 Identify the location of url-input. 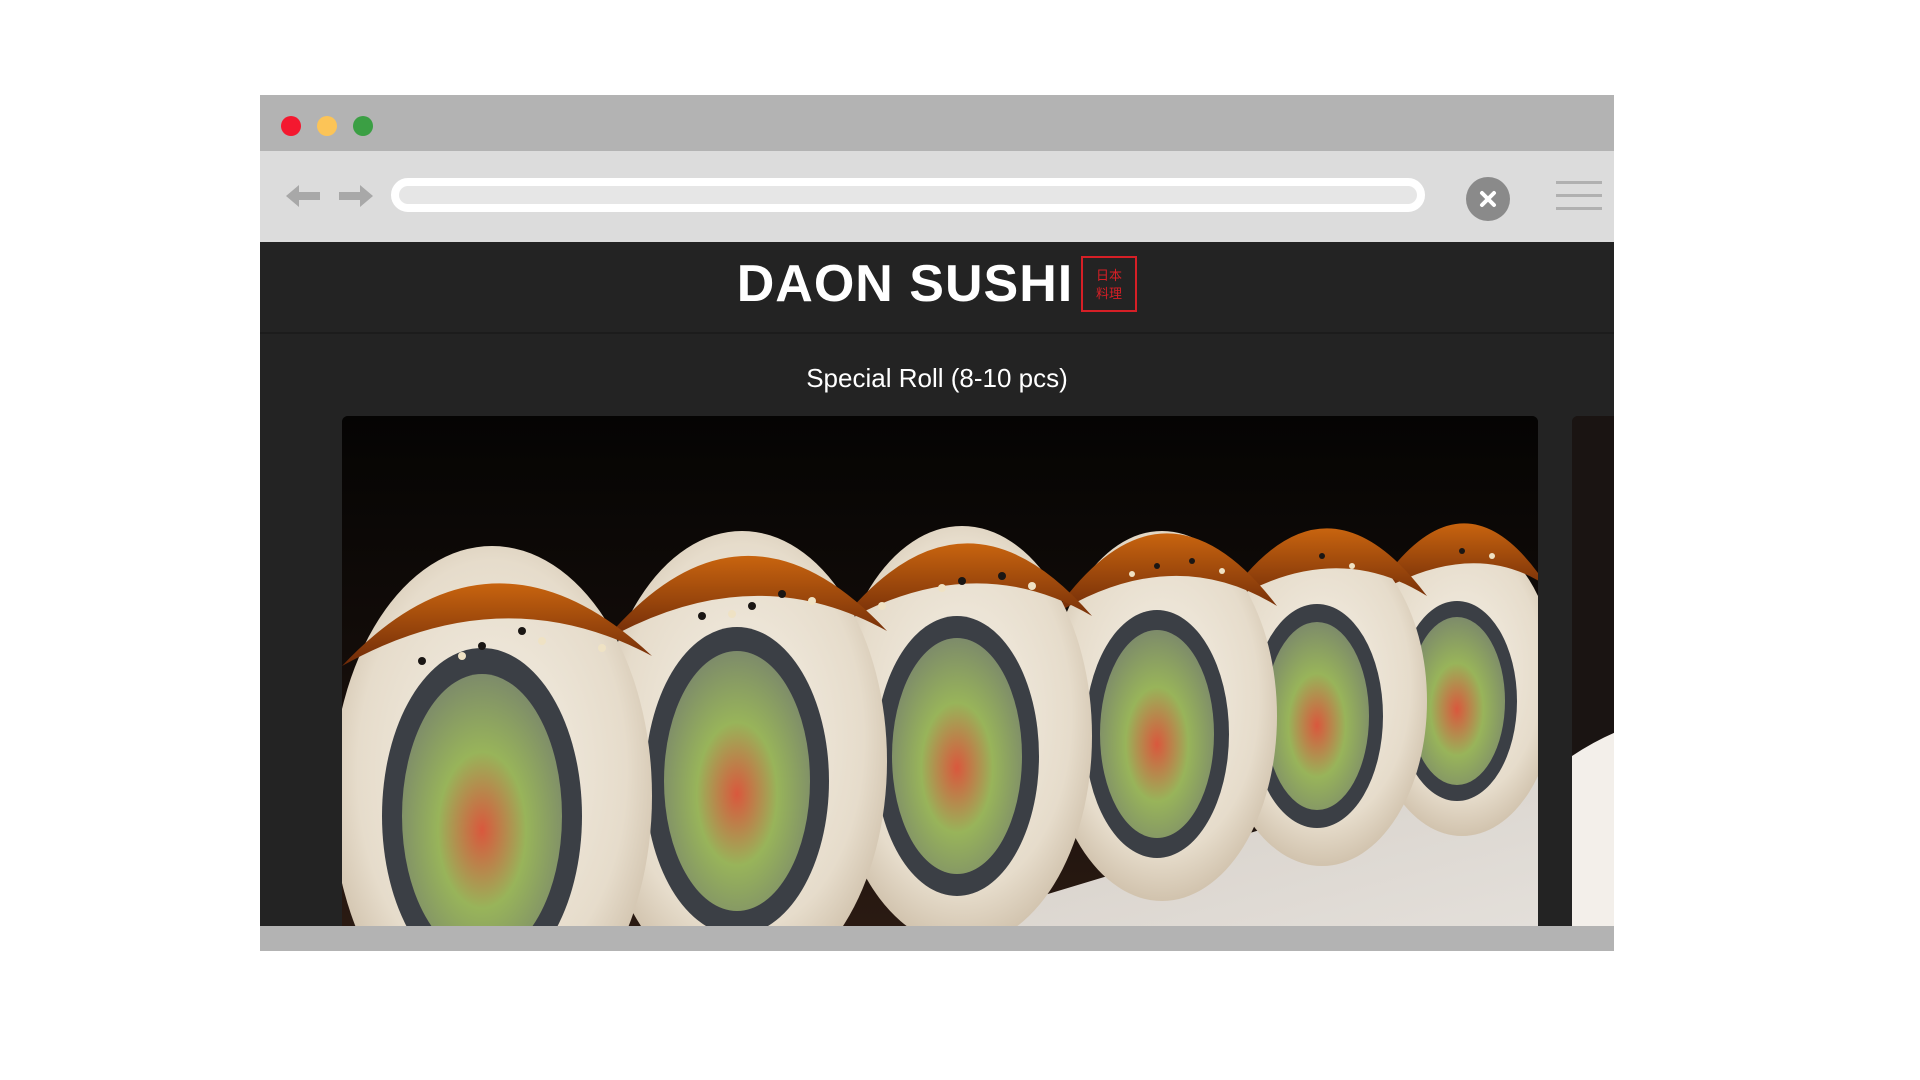
(908, 195).